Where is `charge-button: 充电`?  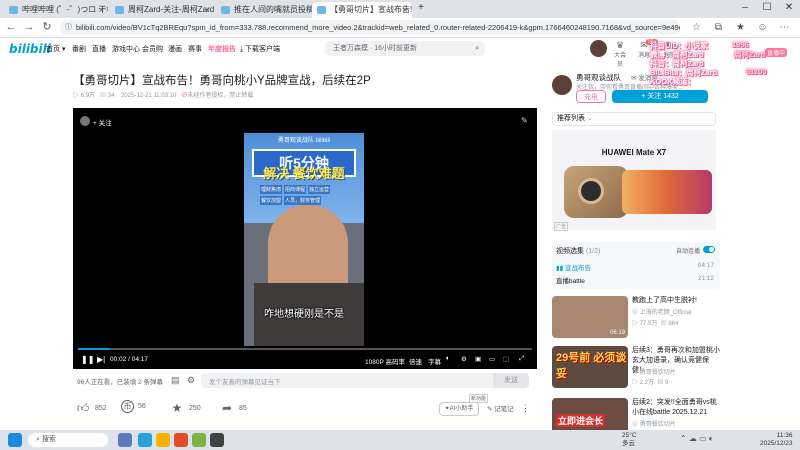 charge-button: 充电 is located at coordinates (591, 96).